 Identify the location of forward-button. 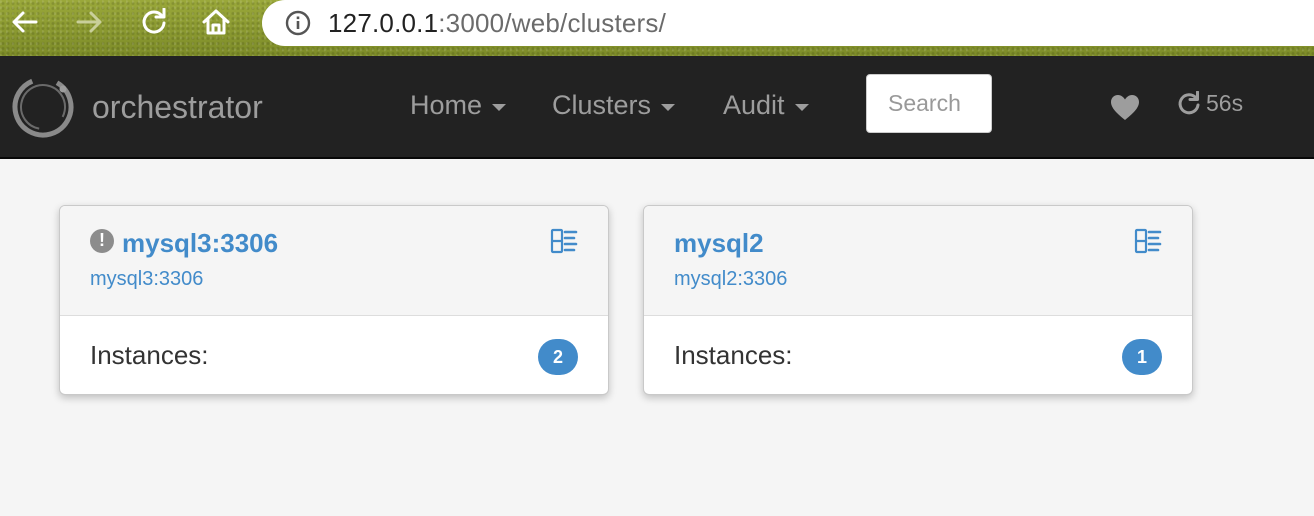
(90, 22).